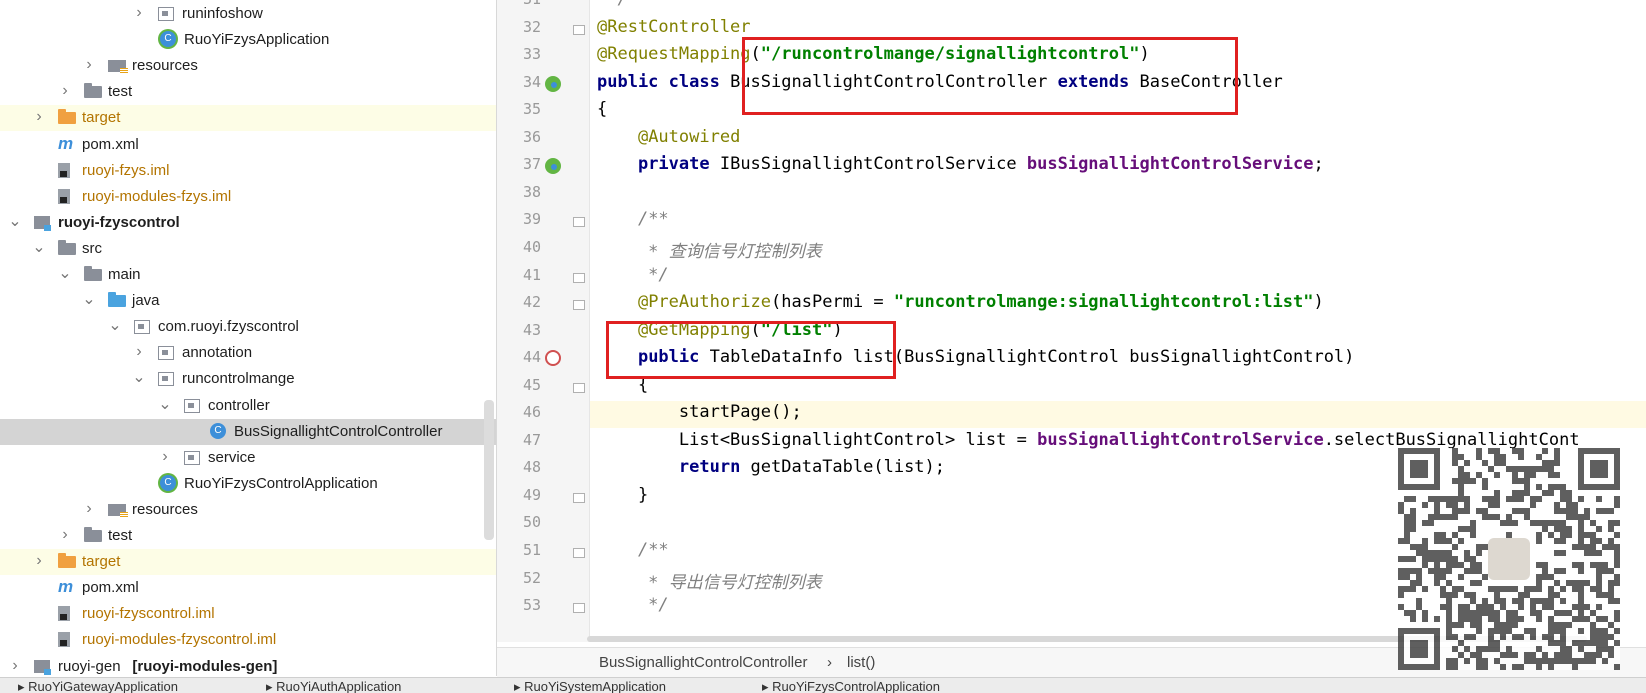 The height and width of the screenshot is (693, 1646). What do you see at coordinates (248, 197) in the screenshot?
I see `tree-item: ruoyi-modules-fzys.iml` at bounding box center [248, 197].